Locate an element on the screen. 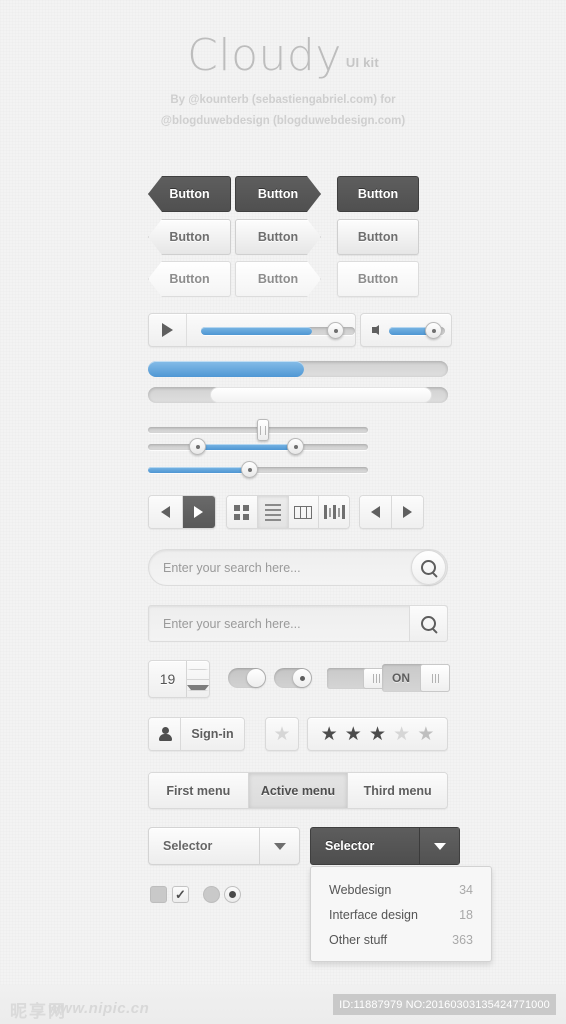  pill-toggle-off is located at coordinates (247, 678).